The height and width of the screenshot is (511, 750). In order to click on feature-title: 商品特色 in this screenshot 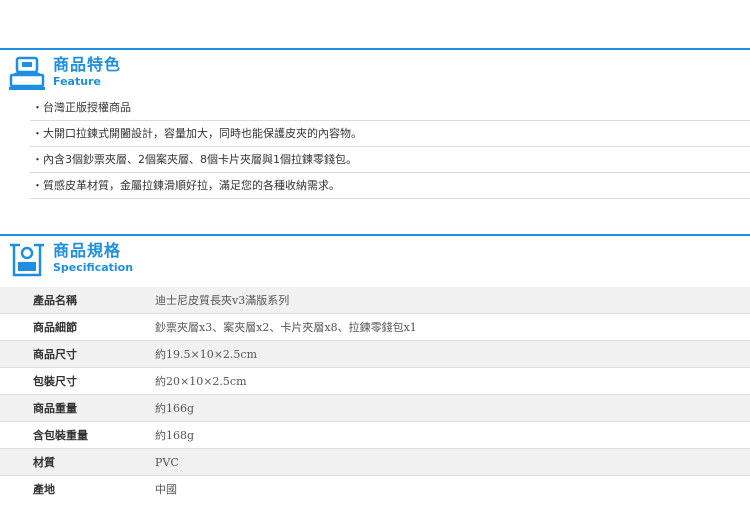, I will do `click(87, 64)`.